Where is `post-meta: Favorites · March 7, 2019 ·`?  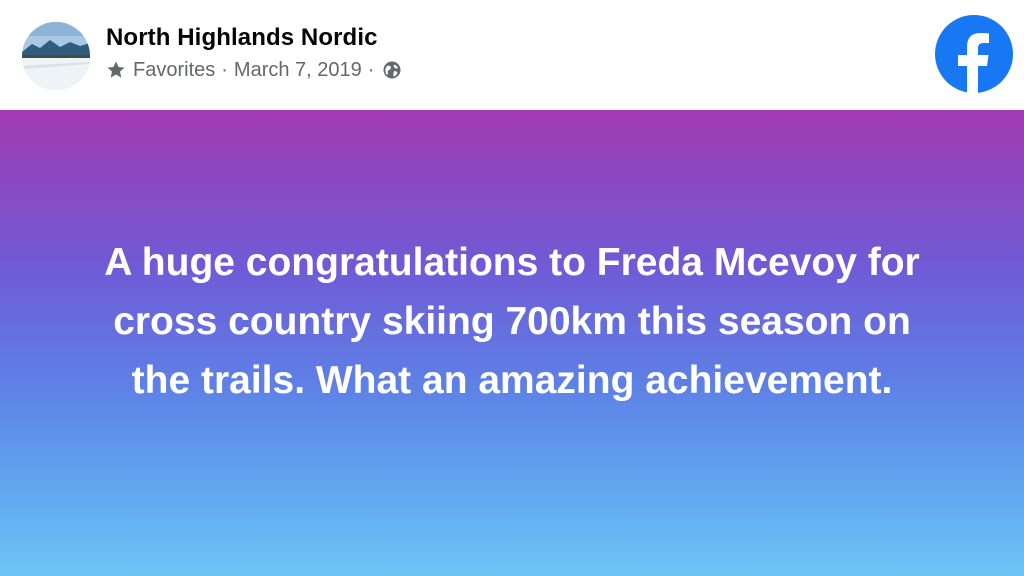
post-meta: Favorites · March 7, 2019 · is located at coordinates (254, 70).